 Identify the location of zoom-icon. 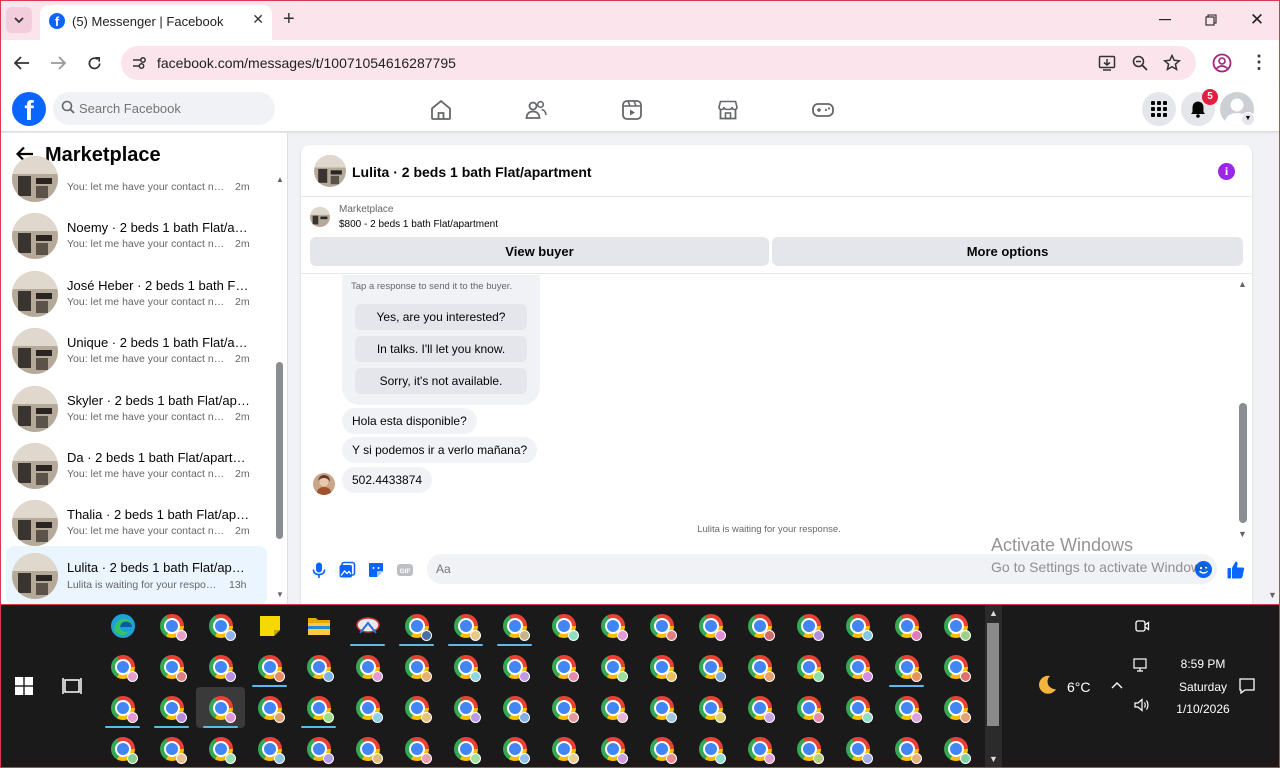
(1140, 63).